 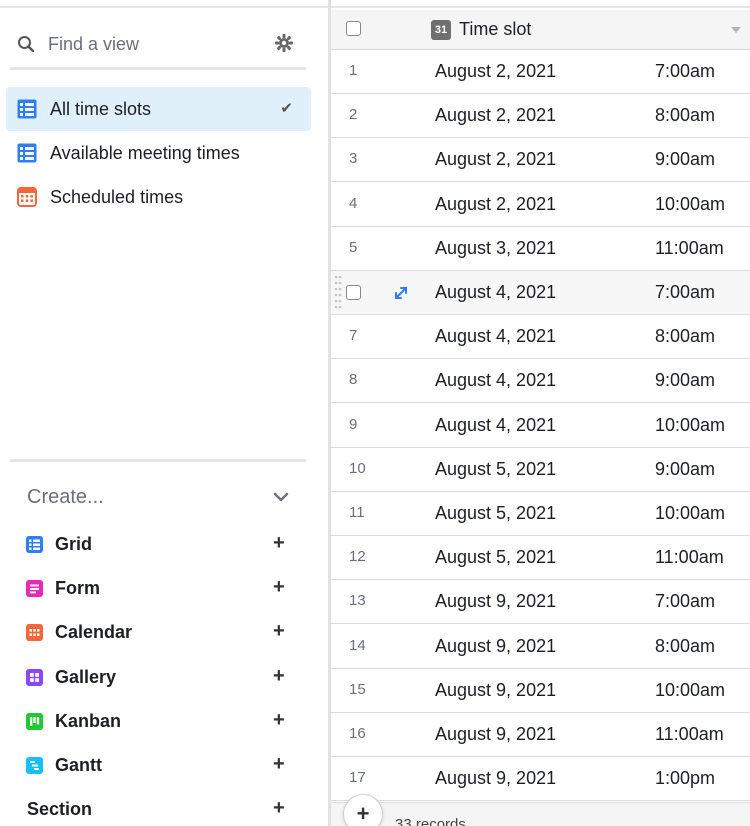 What do you see at coordinates (74, 543) in the screenshot?
I see `create-item-label: Grid` at bounding box center [74, 543].